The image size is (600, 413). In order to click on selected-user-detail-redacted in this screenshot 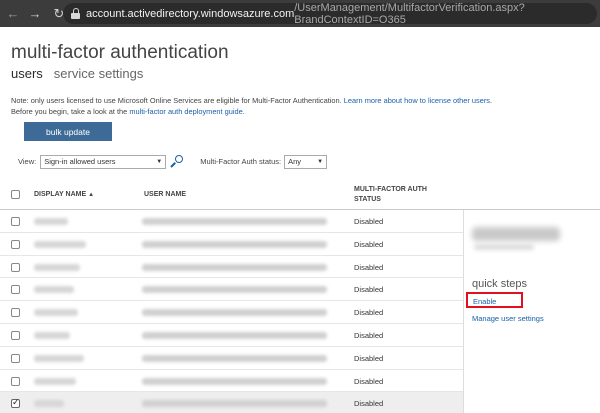, I will do `click(504, 247)`.